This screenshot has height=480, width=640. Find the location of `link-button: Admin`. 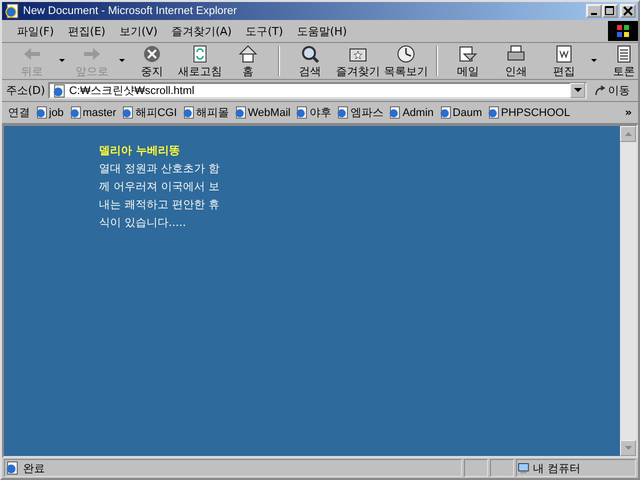

link-button: Admin is located at coordinates (411, 112).